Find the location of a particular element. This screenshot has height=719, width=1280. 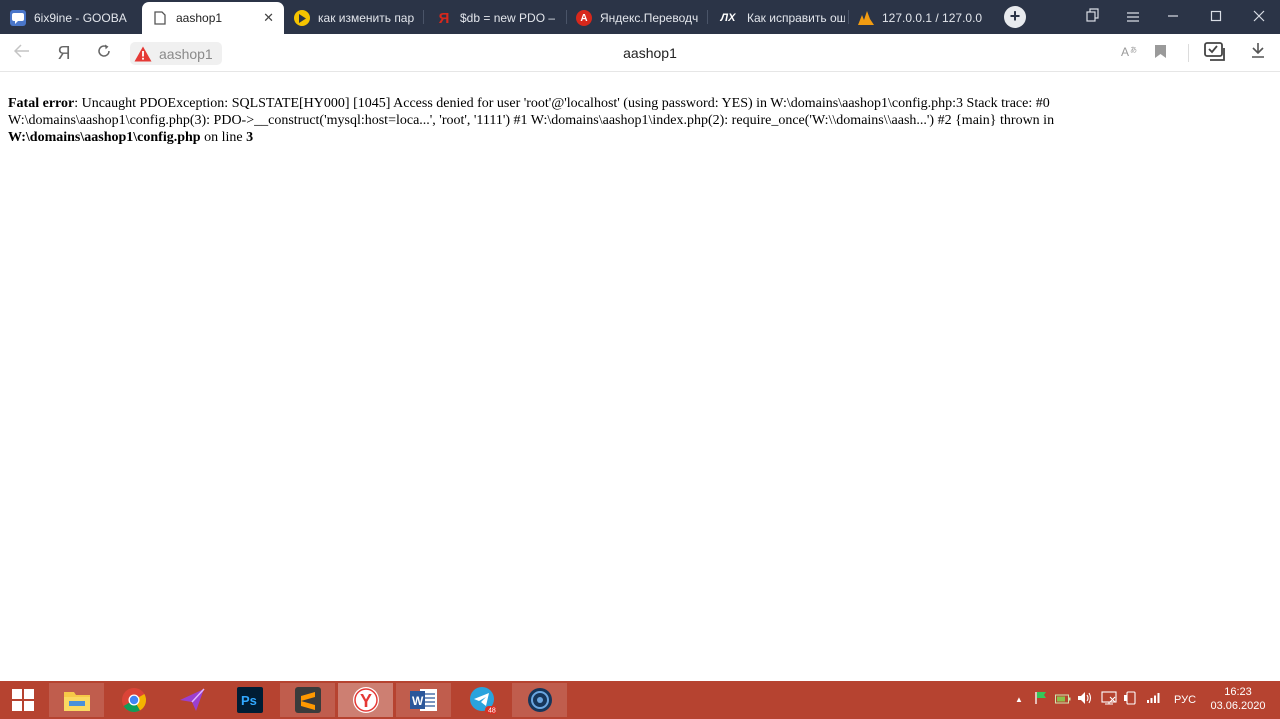

address-bar-row: Я aashop1 aashop1 Aあ is located at coordinates (640, 53).